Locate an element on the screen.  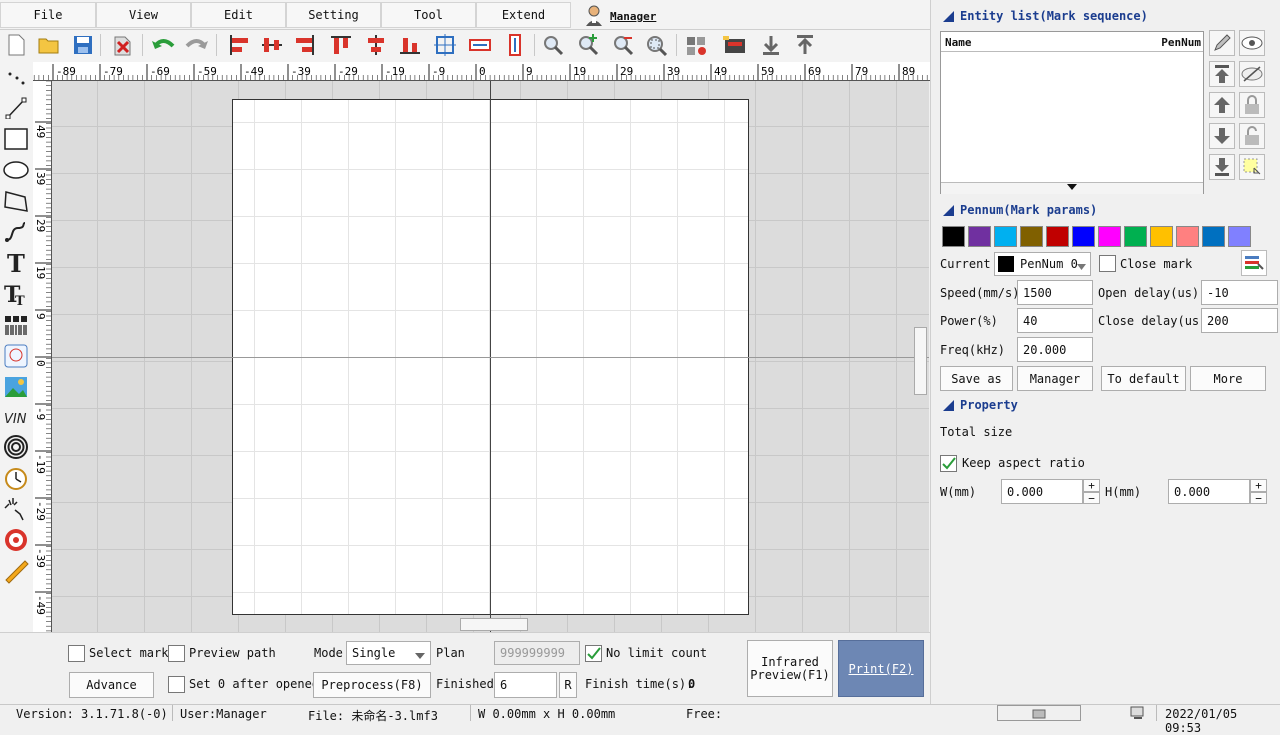
rectangle-tool-icon is located at coordinates (16, 139).